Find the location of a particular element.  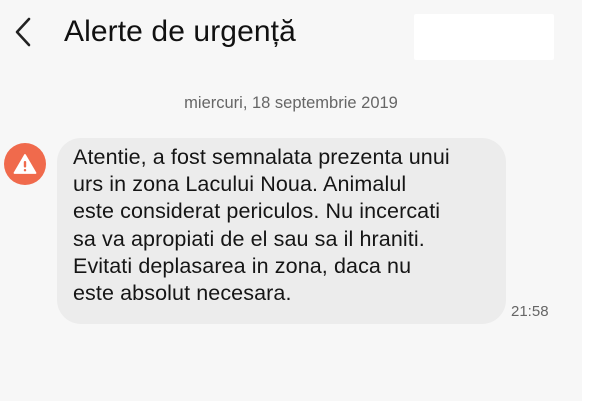

back-button is located at coordinates (23, 32).